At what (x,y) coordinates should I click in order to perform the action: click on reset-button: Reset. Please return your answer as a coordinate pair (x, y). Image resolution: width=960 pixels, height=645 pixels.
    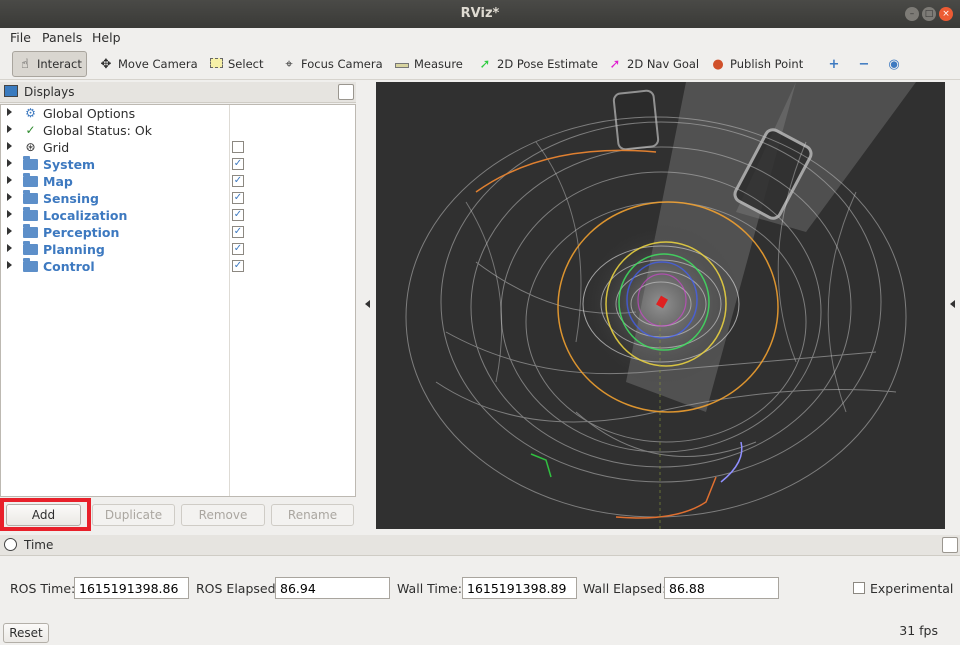
    Looking at the image, I should click on (26, 633).